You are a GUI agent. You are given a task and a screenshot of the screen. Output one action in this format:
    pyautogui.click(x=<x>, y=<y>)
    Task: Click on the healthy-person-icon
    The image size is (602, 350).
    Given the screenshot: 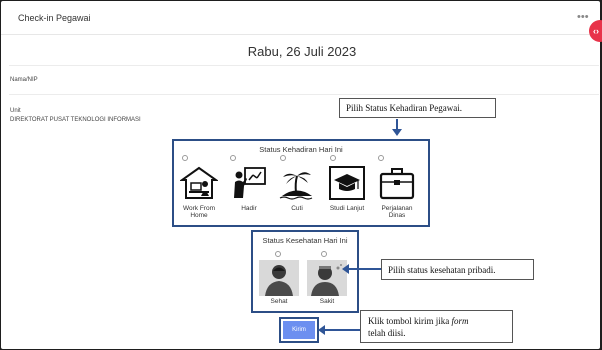 What is the action you would take?
    pyautogui.click(x=279, y=278)
    